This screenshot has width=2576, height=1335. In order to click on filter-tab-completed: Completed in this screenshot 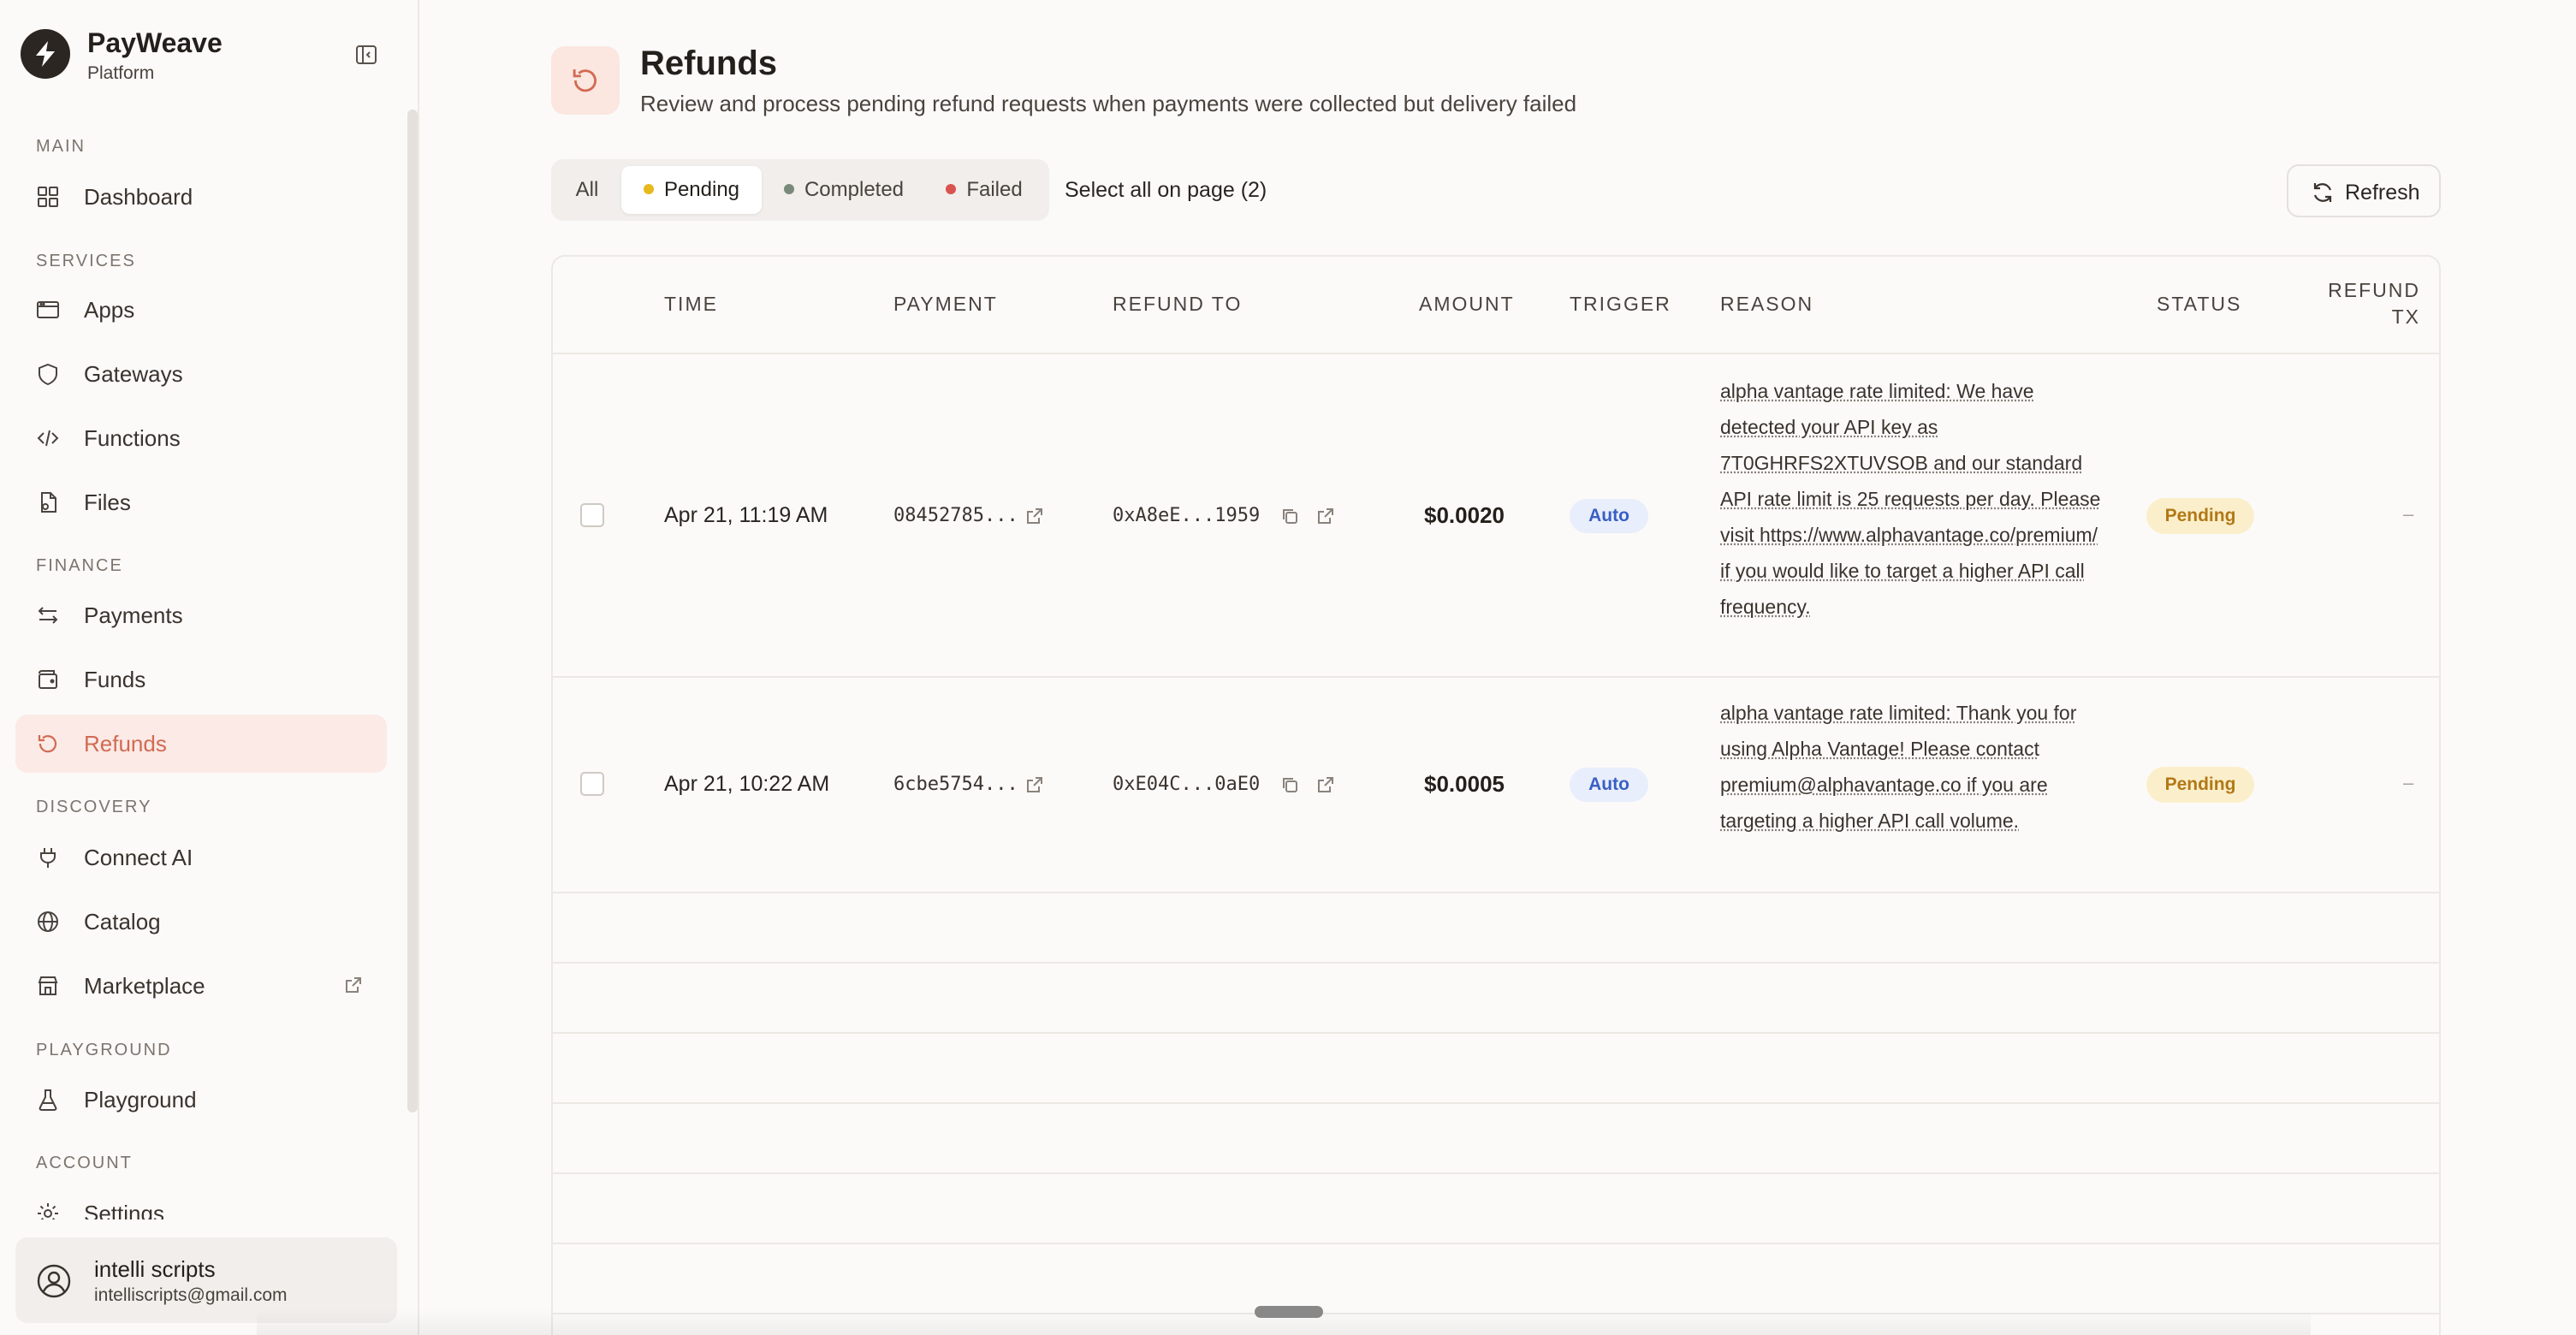, I will do `click(843, 190)`.